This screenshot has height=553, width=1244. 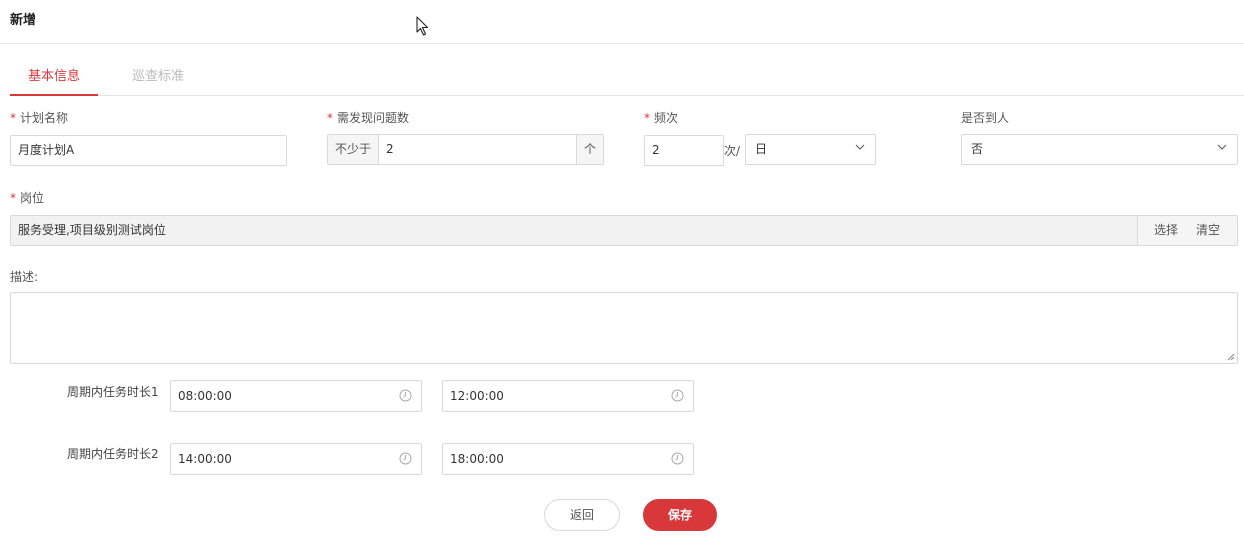 I want to click on duration-2-end-value: 18:00:00, so click(x=477, y=459).